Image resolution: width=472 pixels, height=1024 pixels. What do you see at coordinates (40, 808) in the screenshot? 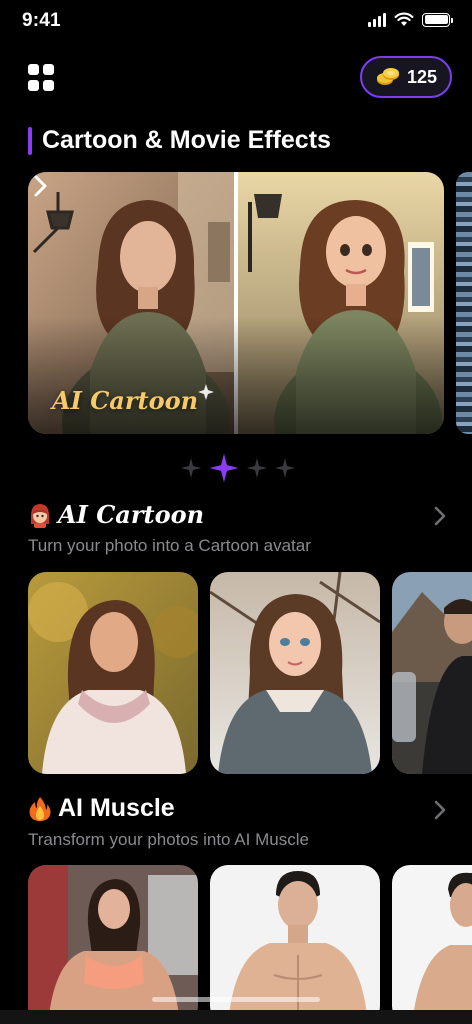
I see `fire-icon` at bounding box center [40, 808].